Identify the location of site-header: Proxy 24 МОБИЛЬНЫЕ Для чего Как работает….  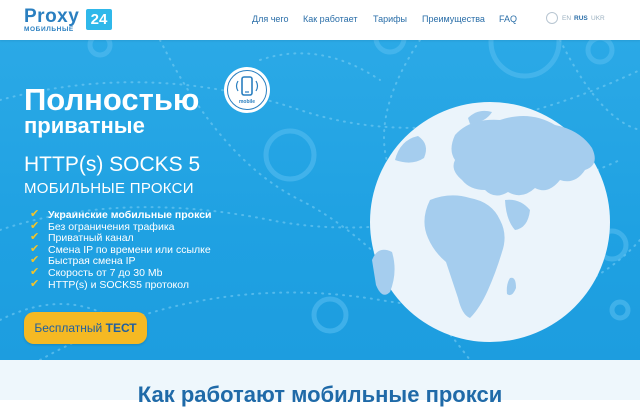
(320, 20).